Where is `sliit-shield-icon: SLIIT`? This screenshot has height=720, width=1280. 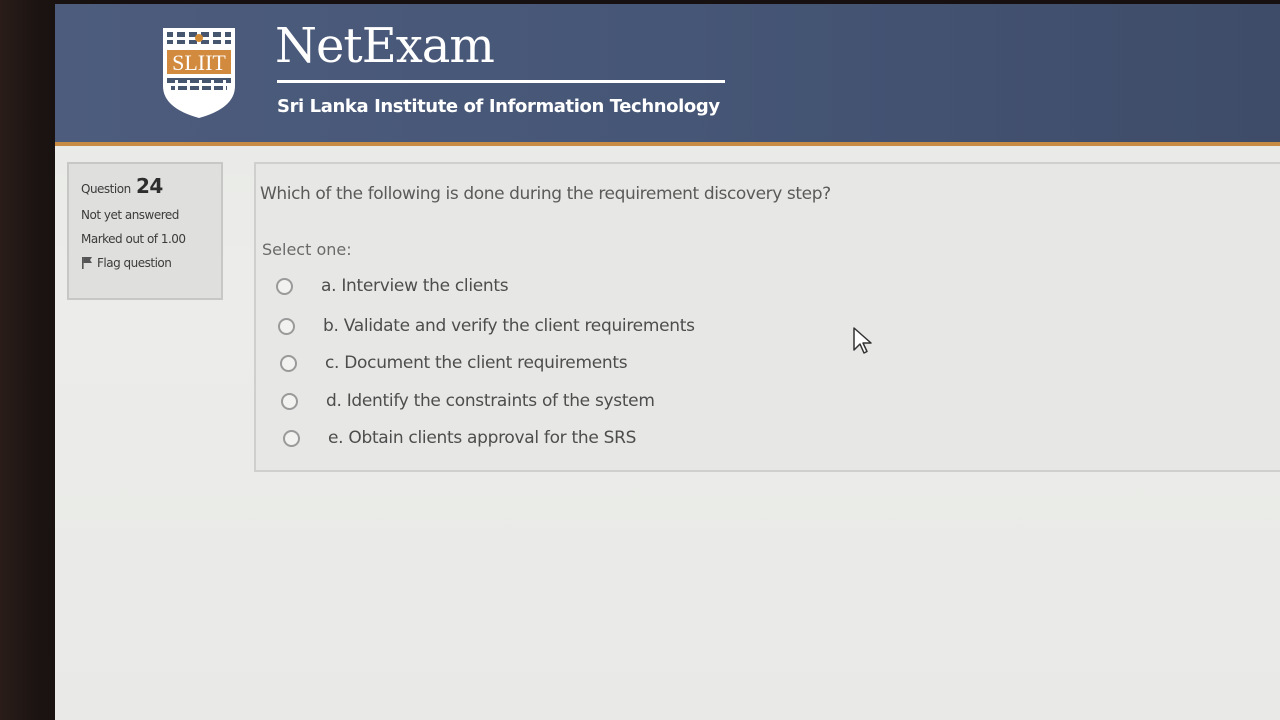
sliit-shield-icon: SLIIT is located at coordinates (199, 73).